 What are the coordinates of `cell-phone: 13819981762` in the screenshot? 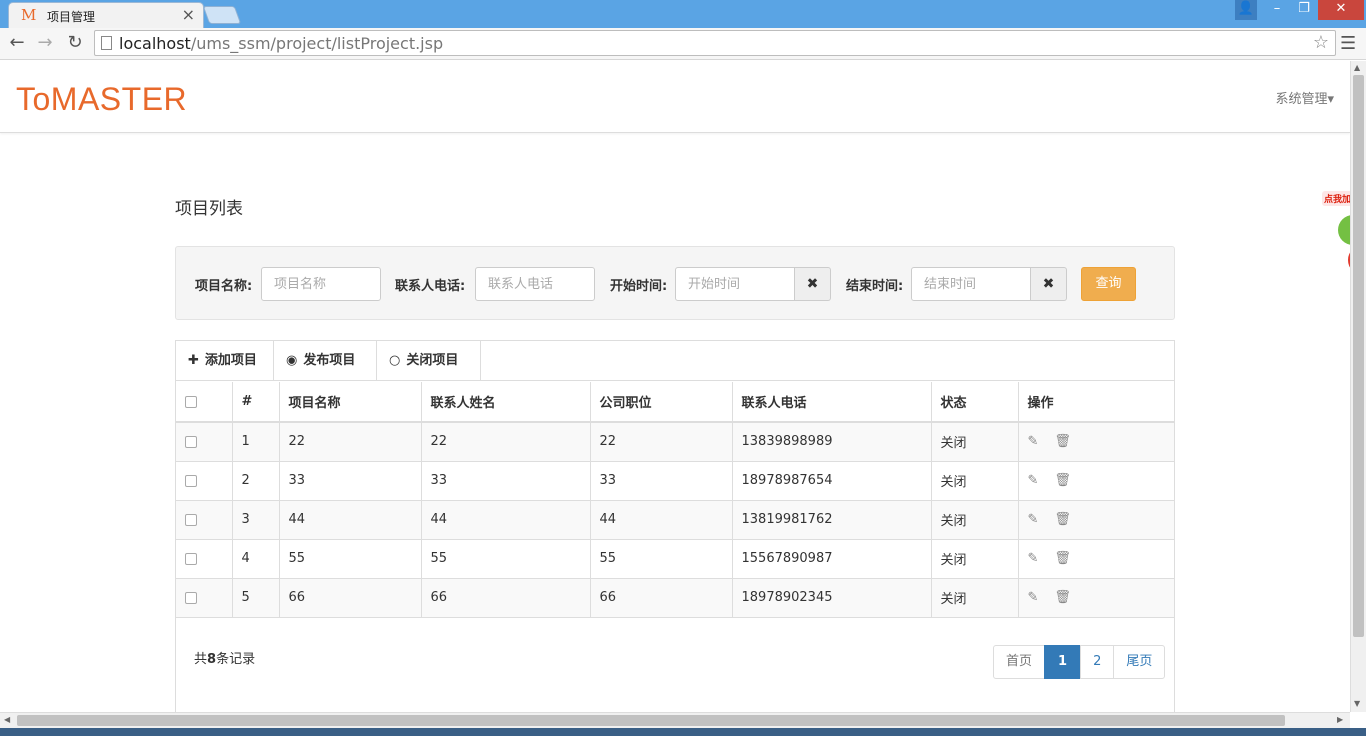 It's located at (832, 520).